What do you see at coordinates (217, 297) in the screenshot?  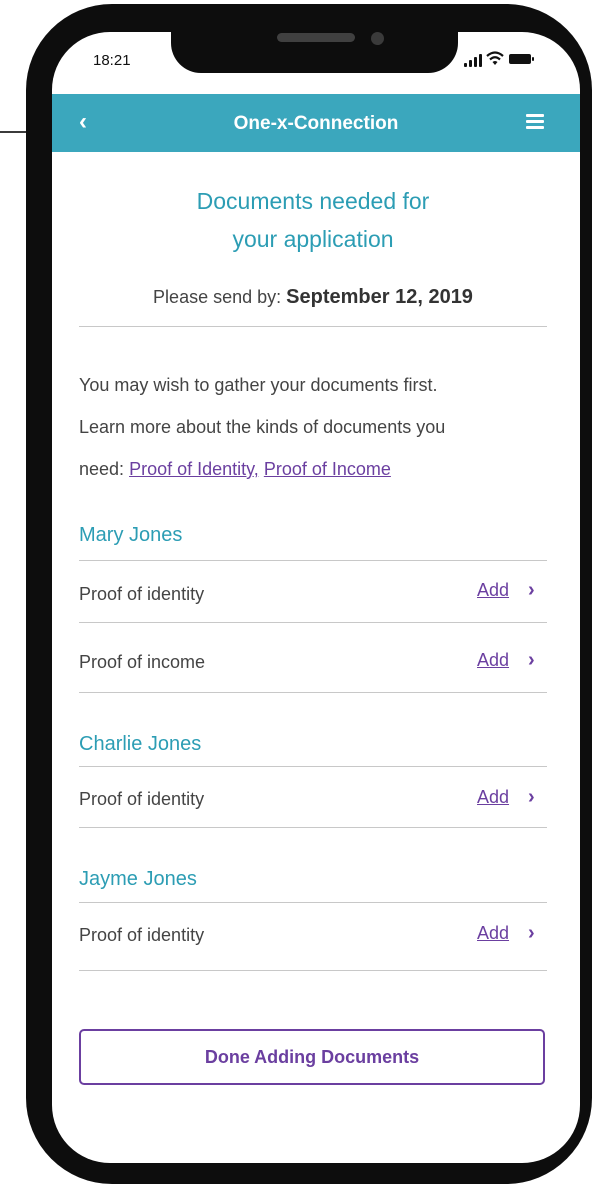 I see `send-by-label: Please send by:` at bounding box center [217, 297].